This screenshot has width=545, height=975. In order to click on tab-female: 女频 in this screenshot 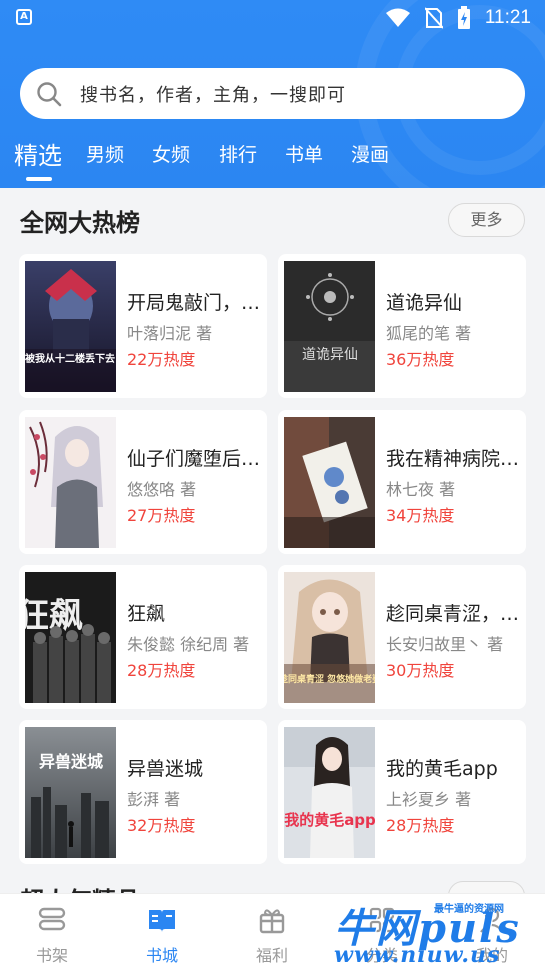, I will do `click(171, 153)`.